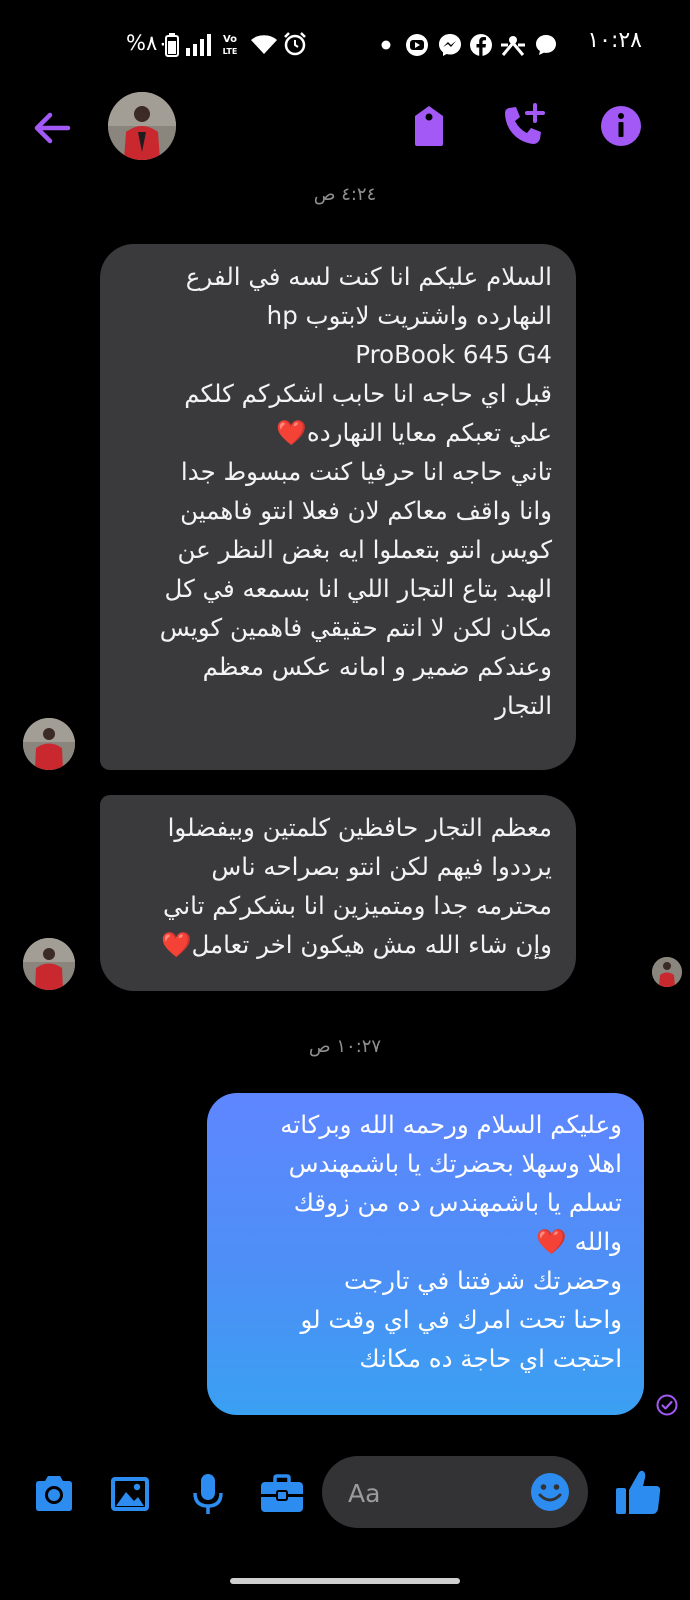 Image resolution: width=690 pixels, height=1600 pixels. What do you see at coordinates (198, 45) in the screenshot?
I see `signal-icon` at bounding box center [198, 45].